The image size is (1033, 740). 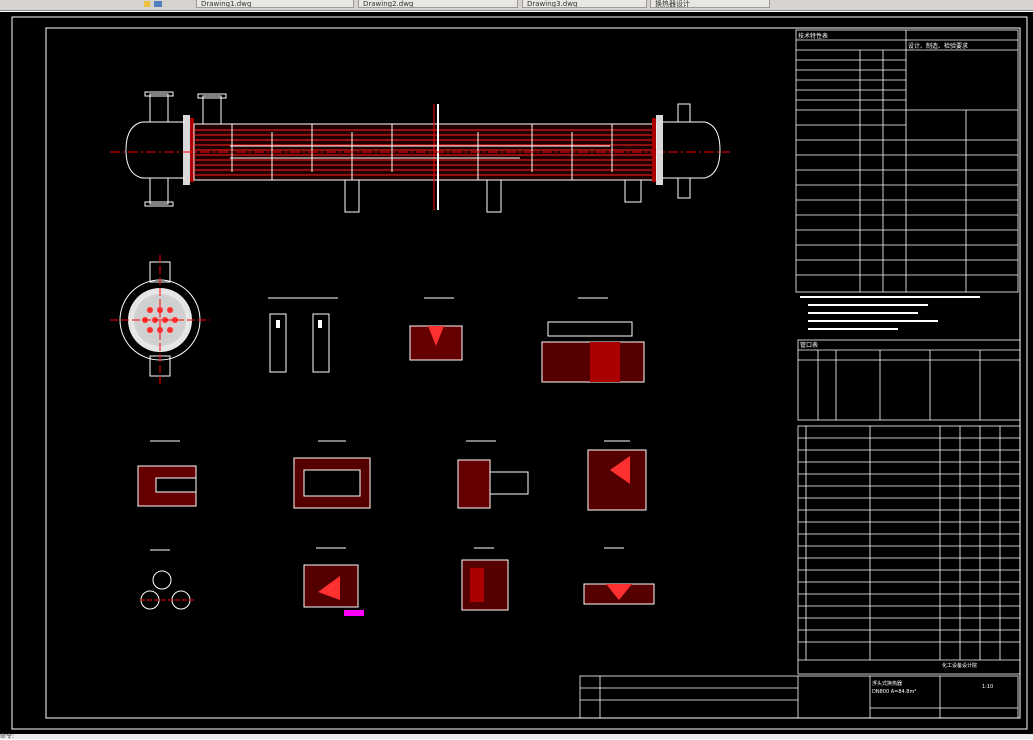 What do you see at coordinates (710, 4) in the screenshot?
I see `task-button-4: 换热器设计` at bounding box center [710, 4].